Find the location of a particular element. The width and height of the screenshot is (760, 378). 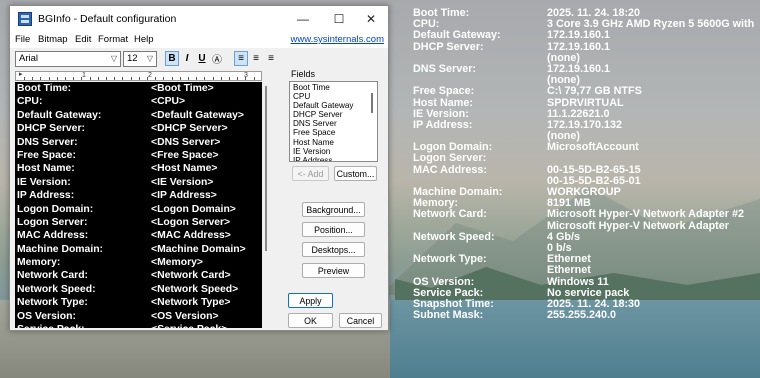

minimize-button: — is located at coordinates (303, 19).